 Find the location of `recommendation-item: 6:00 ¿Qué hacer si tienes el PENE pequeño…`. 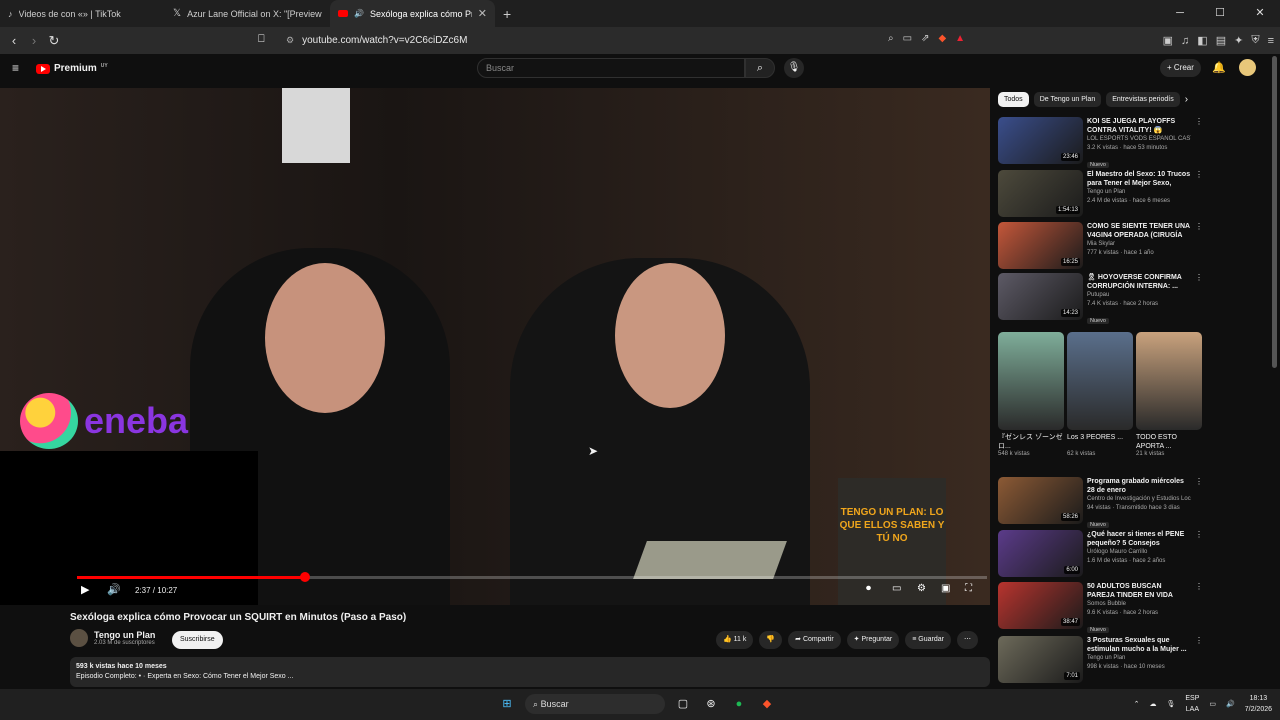

recommendation-item: 6:00 ¿Qué hacer si tienes el PENE pequeño… is located at coordinates (1100, 553).